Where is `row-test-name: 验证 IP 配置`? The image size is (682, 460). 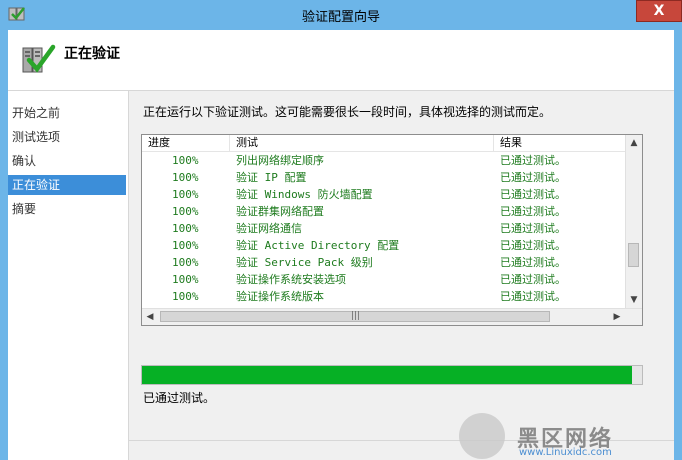
row-test-name: 验证 IP 配置 is located at coordinates (271, 177).